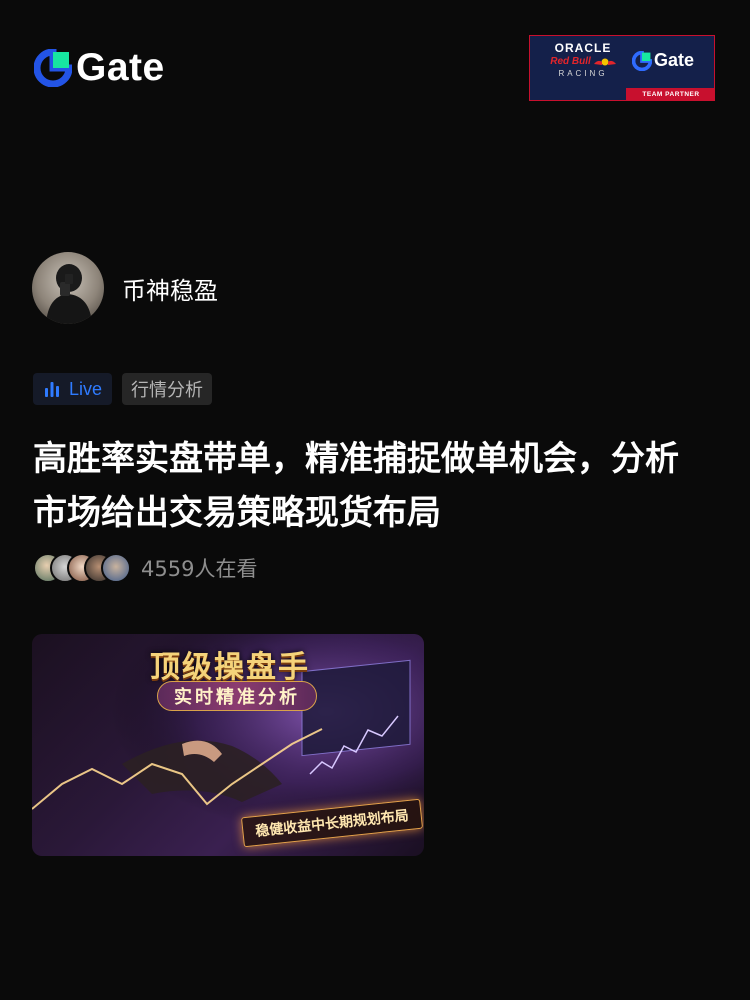 Image resolution: width=750 pixels, height=1000 pixels. Describe the element at coordinates (52, 389) in the screenshot. I see `live-bars-icon` at that location.